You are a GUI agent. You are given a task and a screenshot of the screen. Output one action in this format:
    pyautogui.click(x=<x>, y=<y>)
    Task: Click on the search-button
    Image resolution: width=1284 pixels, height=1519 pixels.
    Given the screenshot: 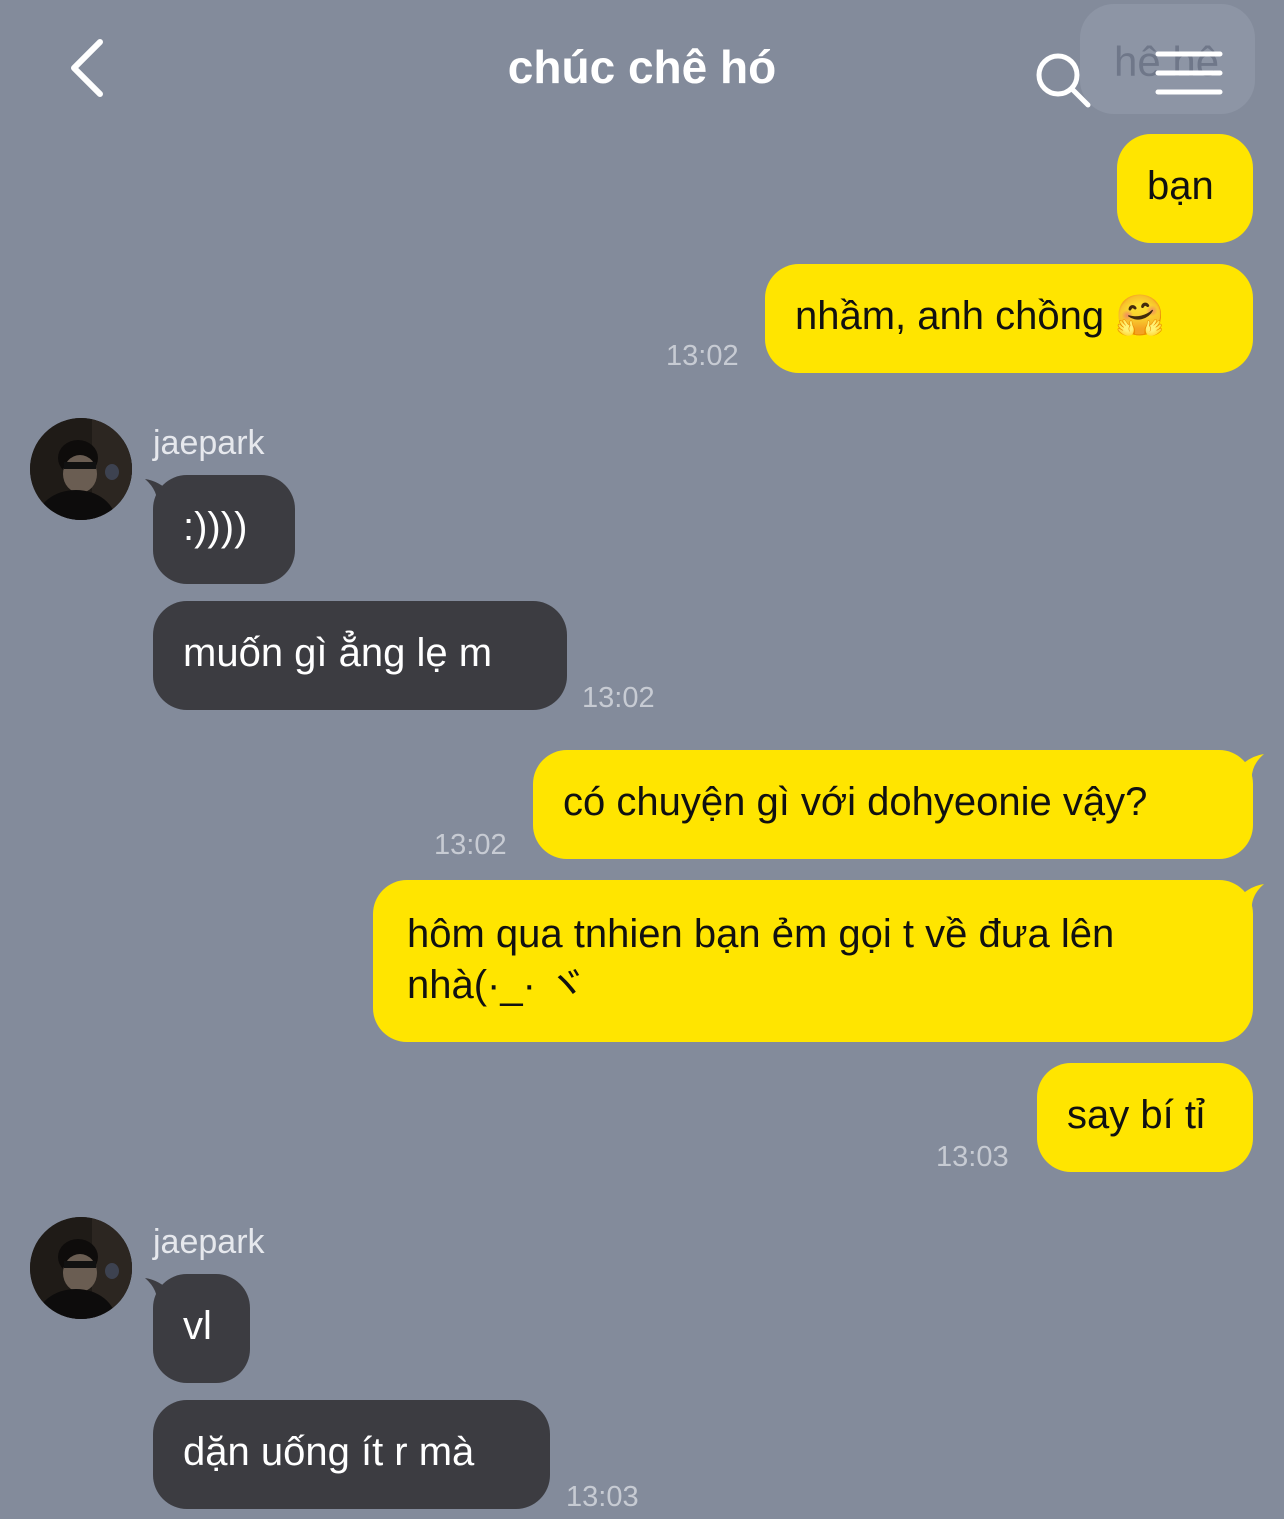 What is the action you would take?
    pyautogui.click(x=1064, y=80)
    